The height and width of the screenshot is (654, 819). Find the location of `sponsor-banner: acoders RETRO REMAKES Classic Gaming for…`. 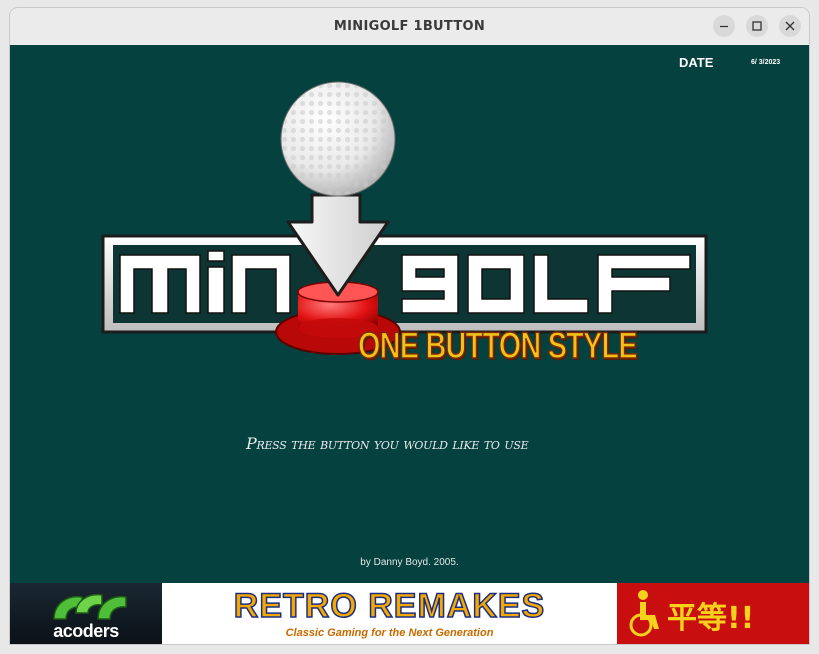

sponsor-banner: acoders RETRO REMAKES Classic Gaming for… is located at coordinates (409, 613).